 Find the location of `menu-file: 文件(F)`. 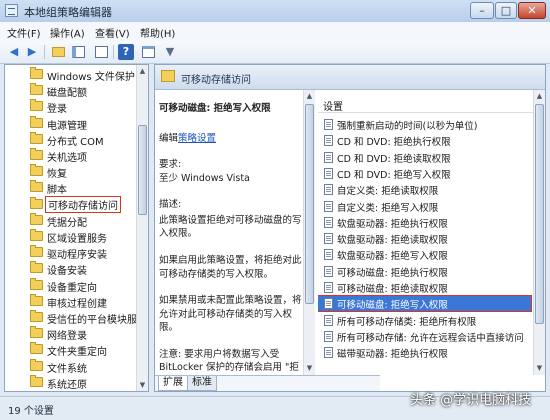

menu-file: 文件(F) is located at coordinates (24, 32).